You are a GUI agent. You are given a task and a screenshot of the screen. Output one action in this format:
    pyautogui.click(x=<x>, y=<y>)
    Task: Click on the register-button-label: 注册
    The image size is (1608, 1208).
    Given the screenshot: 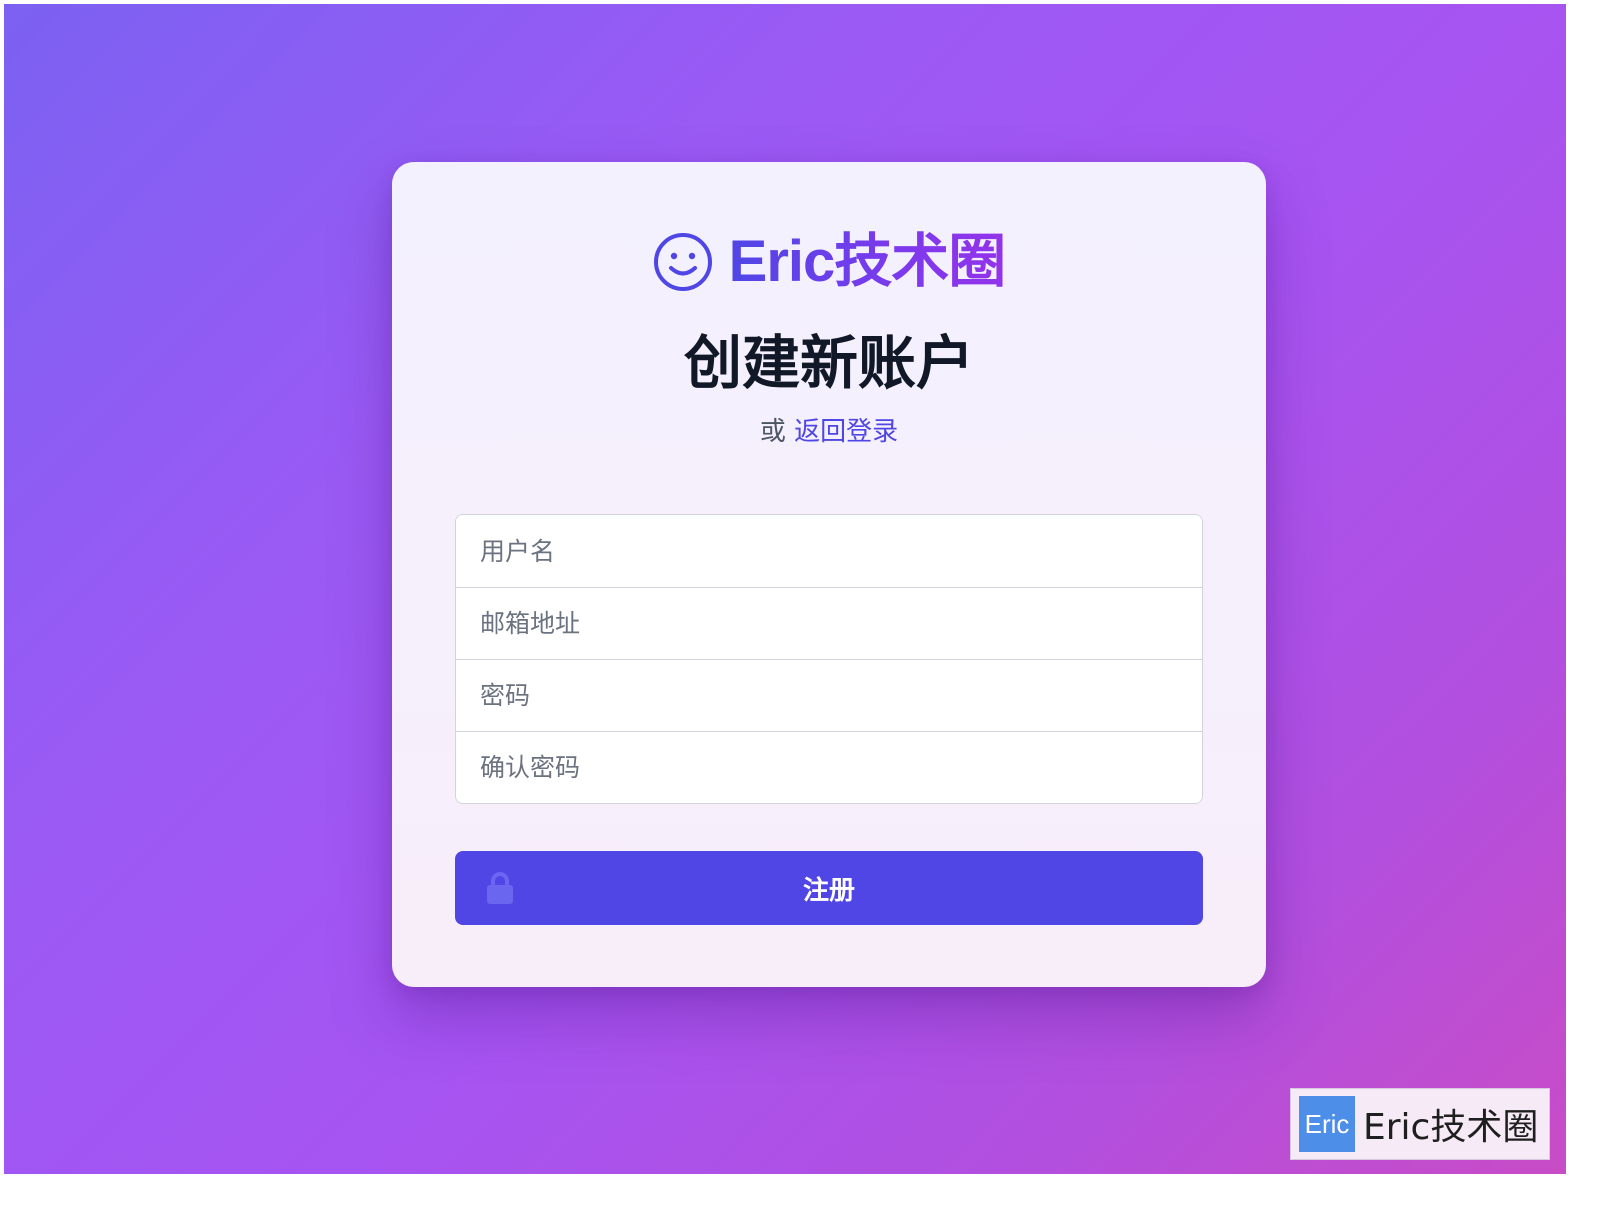 What is the action you would take?
    pyautogui.click(x=828, y=890)
    